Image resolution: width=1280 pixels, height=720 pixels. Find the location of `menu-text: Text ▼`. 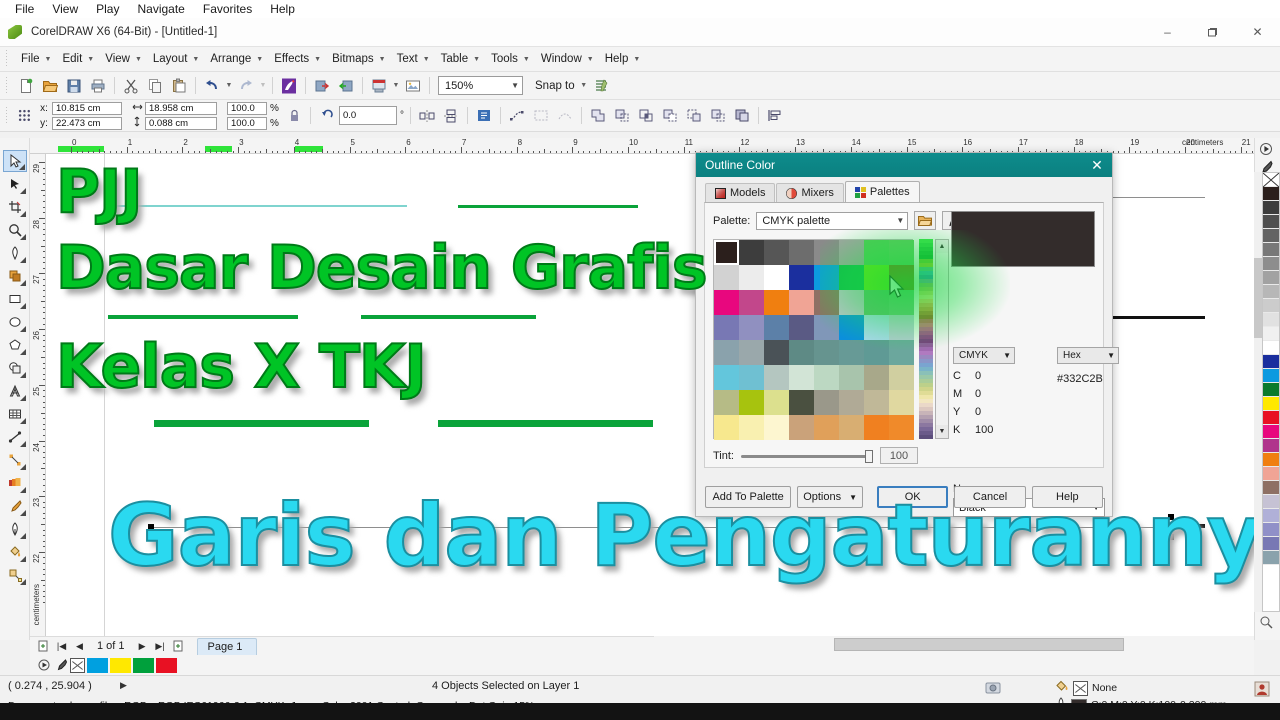

menu-text: Text ▼ is located at coordinates (412, 59).